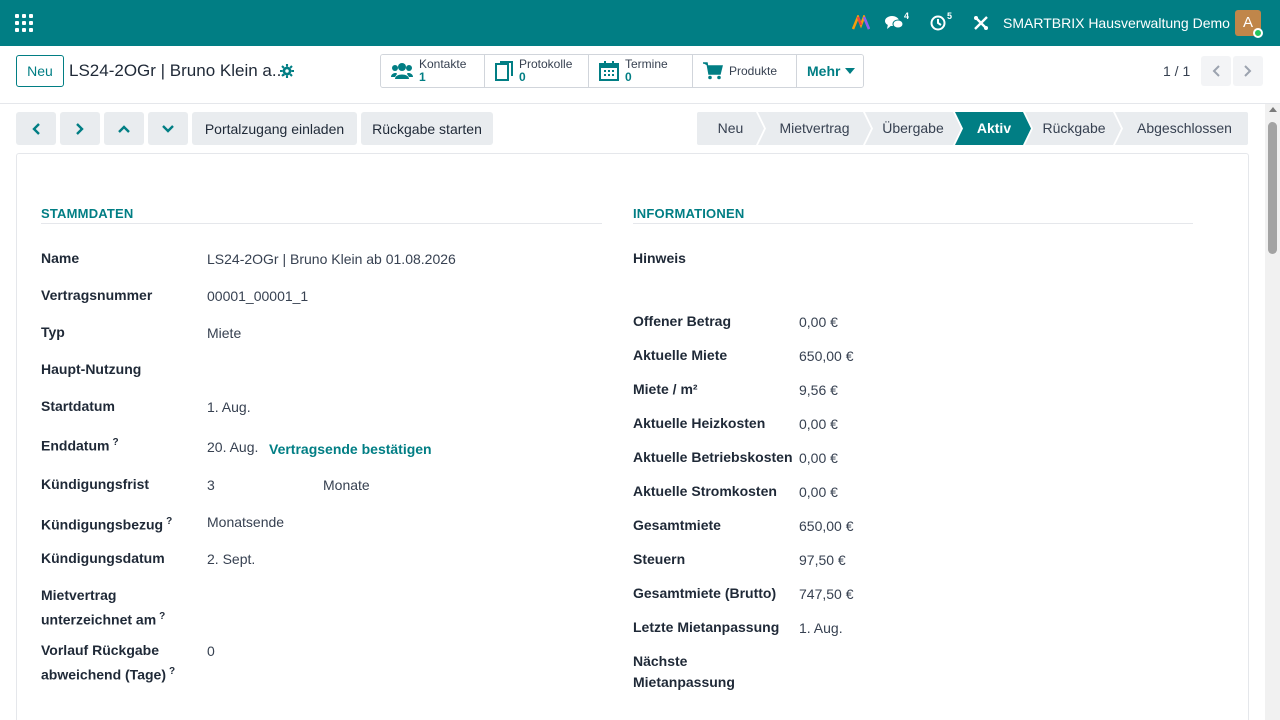  Describe the element at coordinates (231, 559) in the screenshot. I see `value-notice-date: 2. Sept.` at that location.